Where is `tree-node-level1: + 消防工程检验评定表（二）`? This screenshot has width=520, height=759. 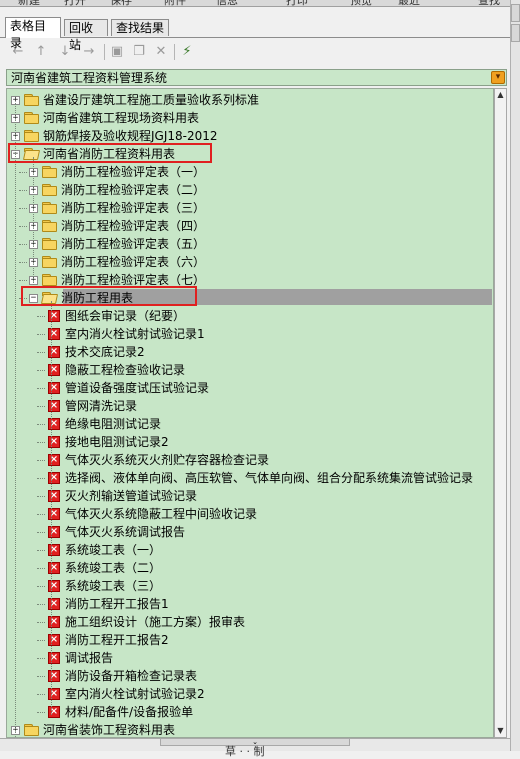 tree-node-level1: + 消防工程检验评定表（二） is located at coordinates (250, 190).